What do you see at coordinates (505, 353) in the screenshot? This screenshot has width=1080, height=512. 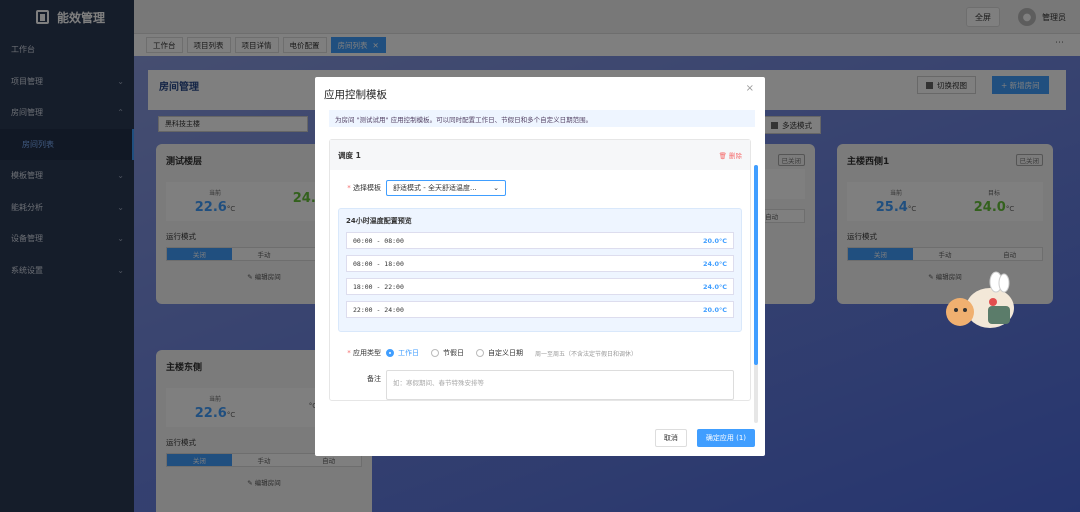 I see `option-label: 自定义日期` at bounding box center [505, 353].